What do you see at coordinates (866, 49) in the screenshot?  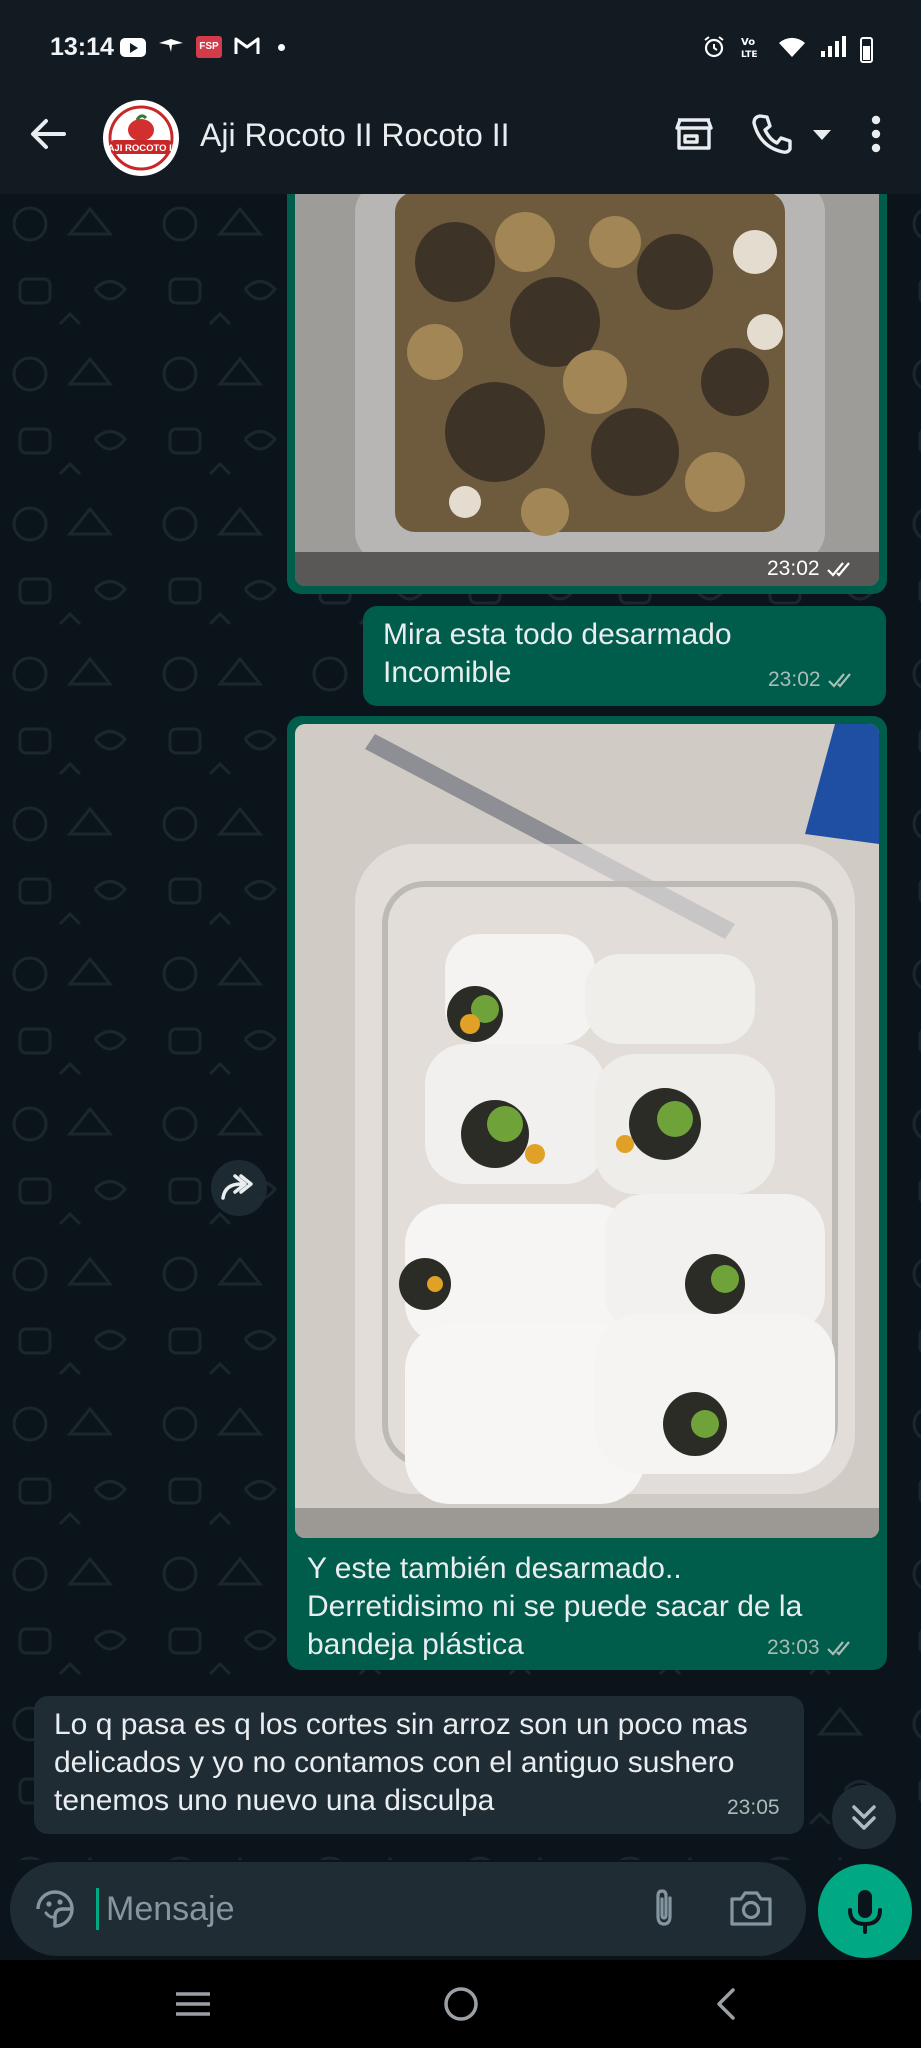 I see `battery-icon` at bounding box center [866, 49].